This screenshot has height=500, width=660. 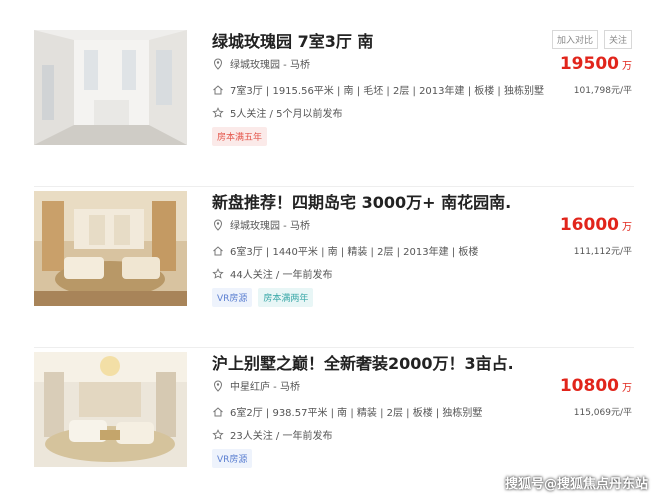 What do you see at coordinates (589, 386) in the screenshot?
I see `listing-price: 10800` at bounding box center [589, 386].